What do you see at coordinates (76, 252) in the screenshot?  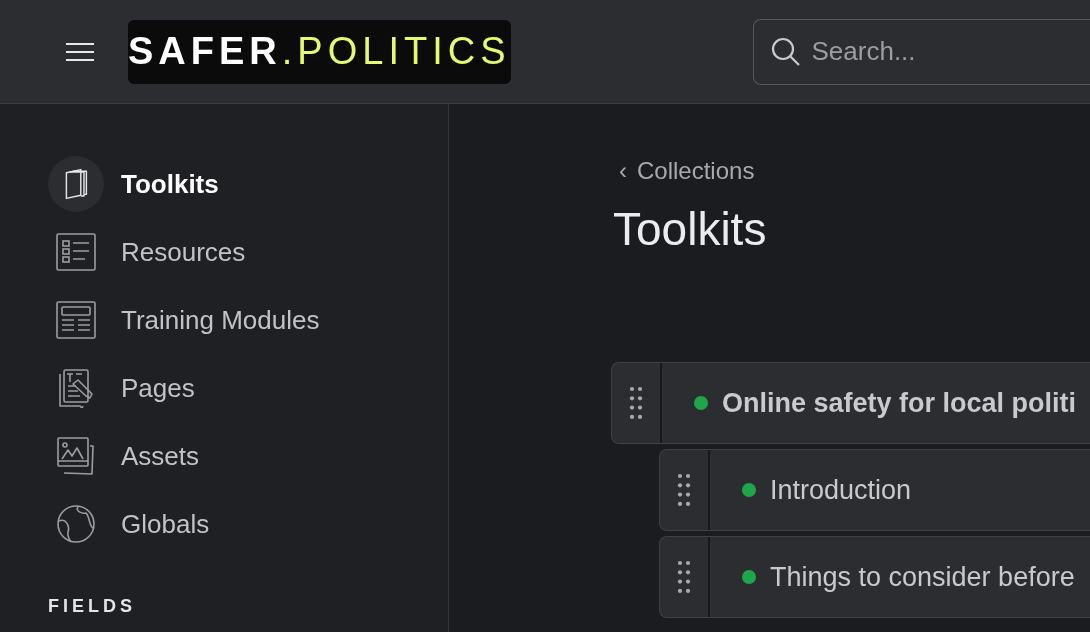 I see `list-icon` at bounding box center [76, 252].